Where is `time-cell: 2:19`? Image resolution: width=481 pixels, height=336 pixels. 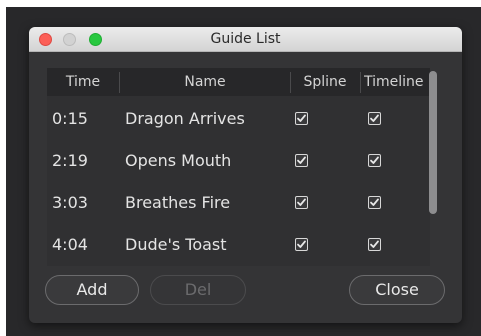
time-cell: 2:19 is located at coordinates (70, 160).